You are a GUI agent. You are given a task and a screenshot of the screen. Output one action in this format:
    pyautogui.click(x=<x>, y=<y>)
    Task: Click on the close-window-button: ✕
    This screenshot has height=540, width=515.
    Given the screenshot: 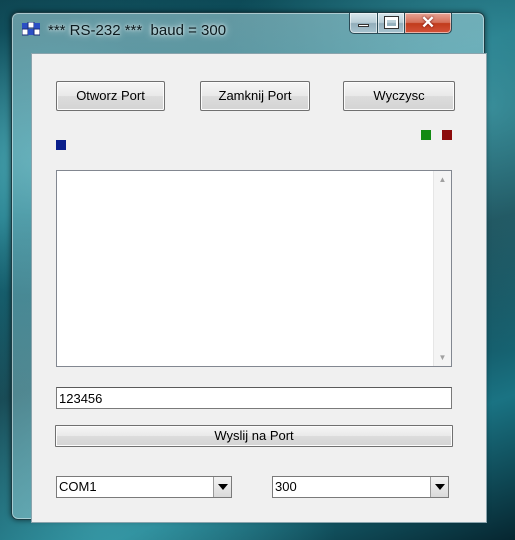 What is the action you would take?
    pyautogui.click(x=428, y=23)
    